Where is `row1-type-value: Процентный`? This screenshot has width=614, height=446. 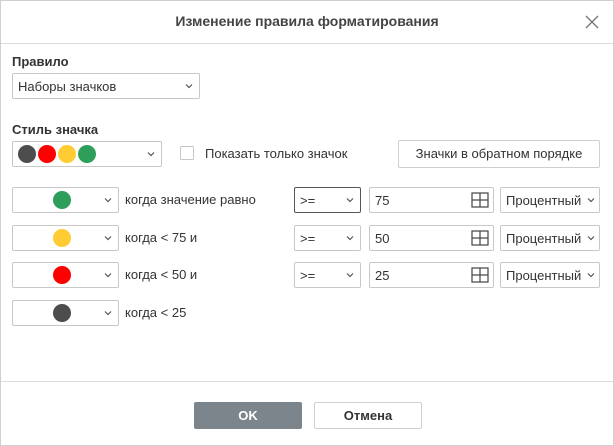 row1-type-value: Процентный is located at coordinates (544, 200).